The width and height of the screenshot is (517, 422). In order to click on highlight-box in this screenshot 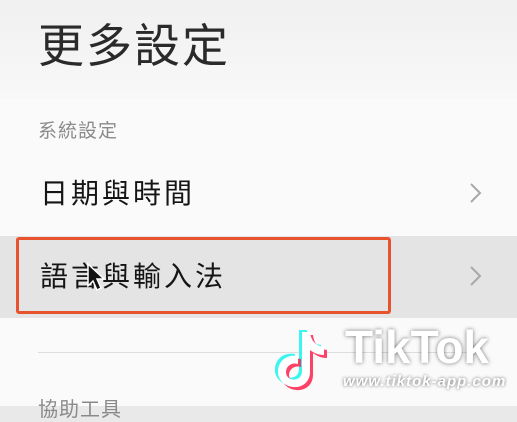, I will do `click(203, 275)`.